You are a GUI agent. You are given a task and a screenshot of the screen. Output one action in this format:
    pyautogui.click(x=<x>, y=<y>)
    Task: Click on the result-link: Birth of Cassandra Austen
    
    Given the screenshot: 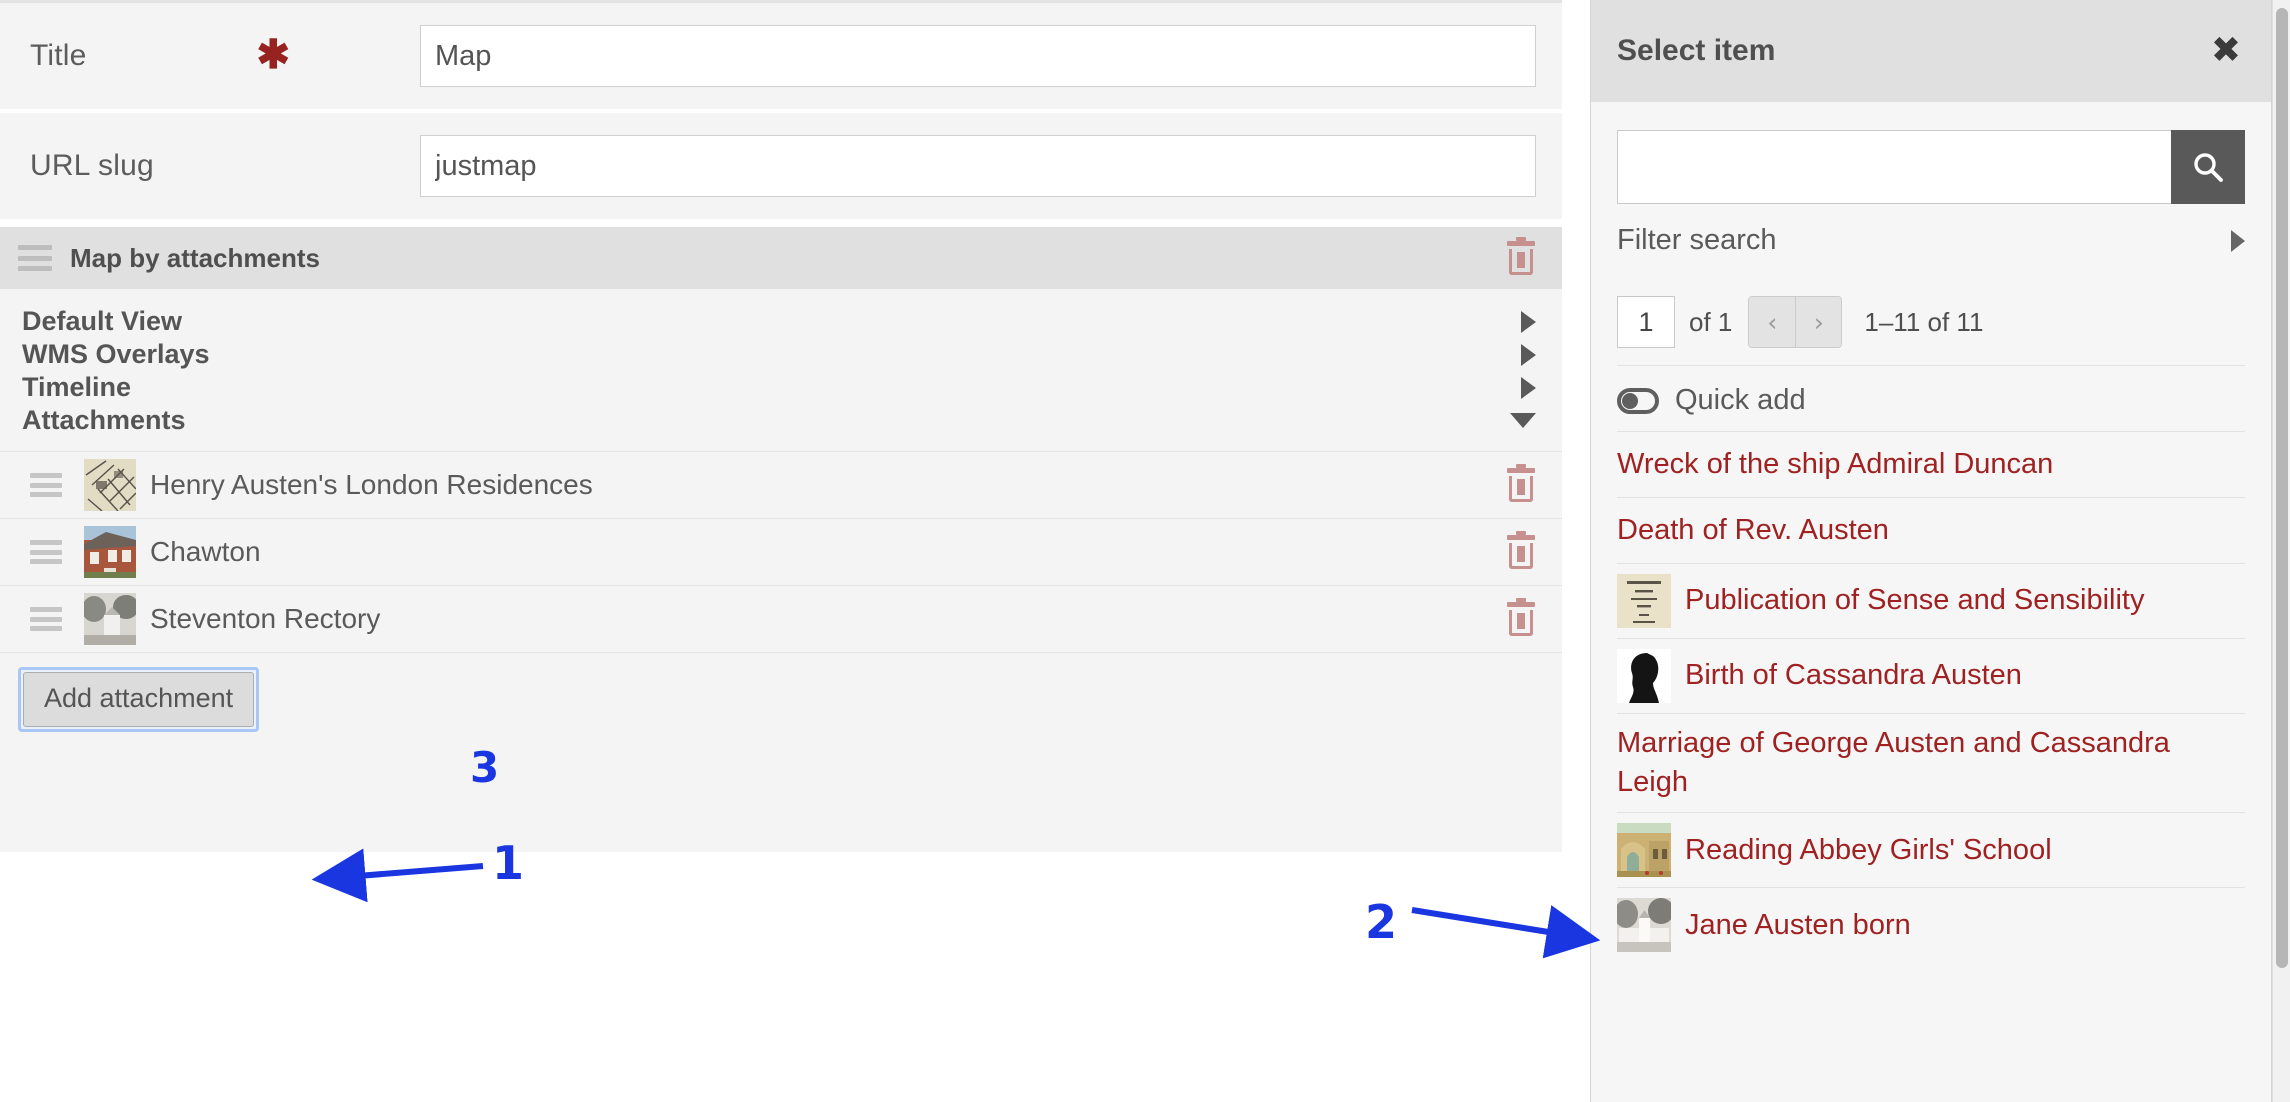 What is the action you would take?
    pyautogui.click(x=1853, y=675)
    